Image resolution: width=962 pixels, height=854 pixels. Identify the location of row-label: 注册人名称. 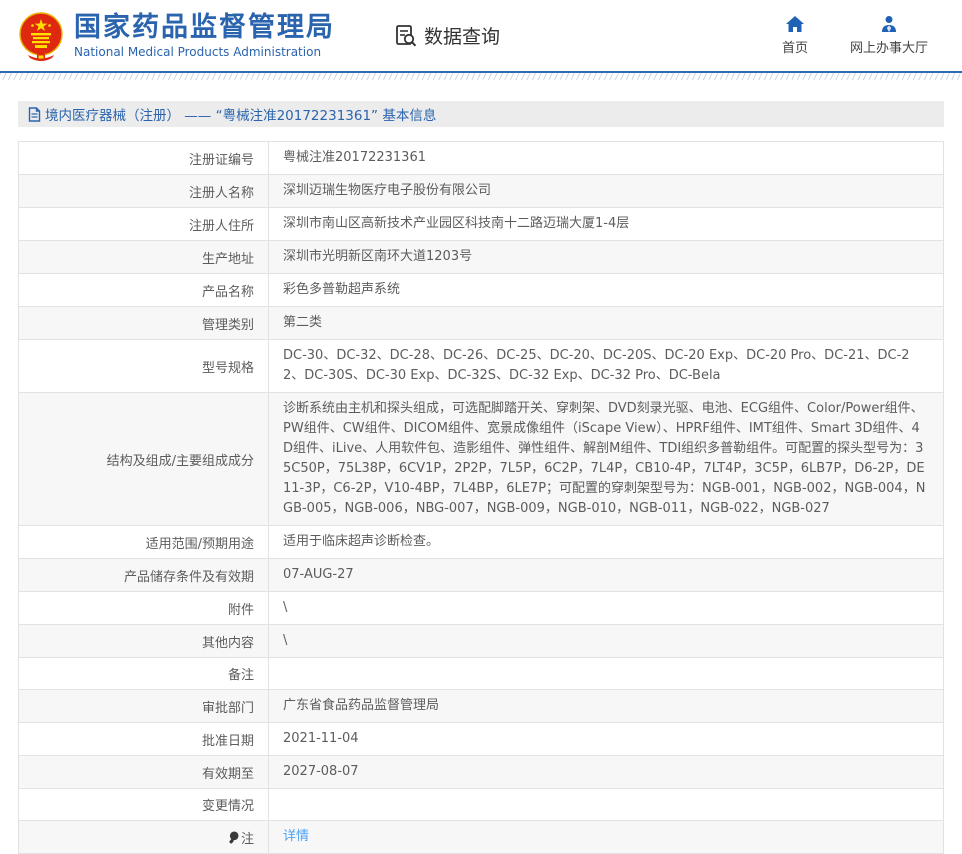
(143, 191).